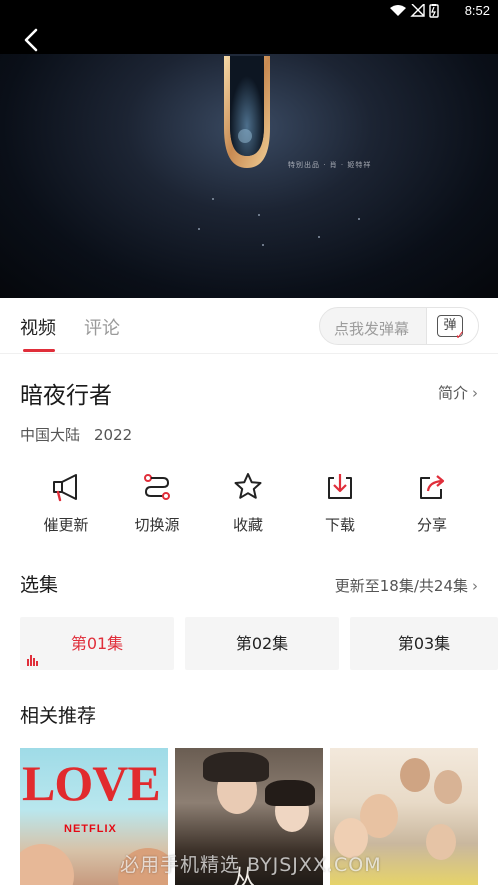 Image resolution: width=498 pixels, height=885 pixels. What do you see at coordinates (249, 326) in the screenshot?
I see `content-tabs: 视频 评论 点我发弹幕 弹 ✓` at bounding box center [249, 326].